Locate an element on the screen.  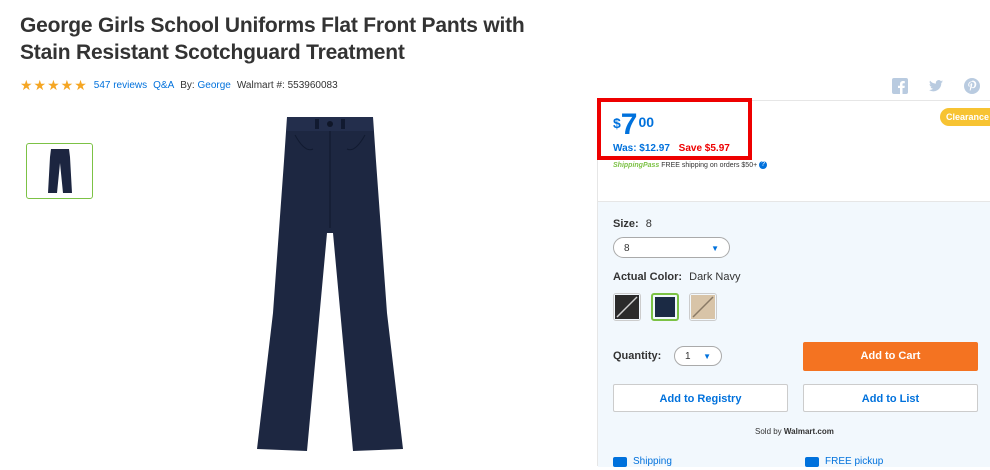
facebook-icon is located at coordinates (900, 86).